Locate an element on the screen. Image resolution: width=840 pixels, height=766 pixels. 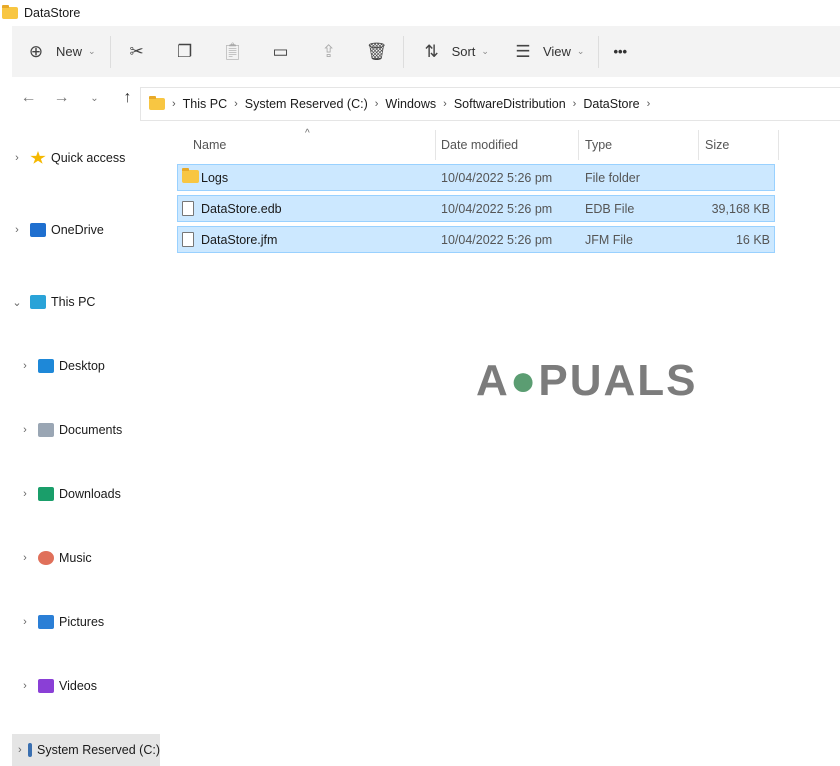
computer-icon is located at coordinates (38, 302).